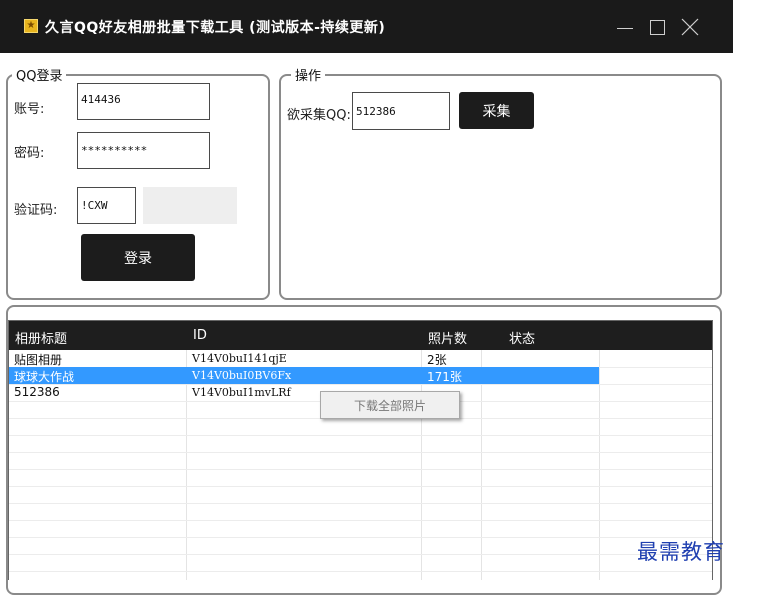 This screenshot has width=759, height=595. What do you see at coordinates (29, 109) in the screenshot?
I see `account-label: 账号:` at bounding box center [29, 109].